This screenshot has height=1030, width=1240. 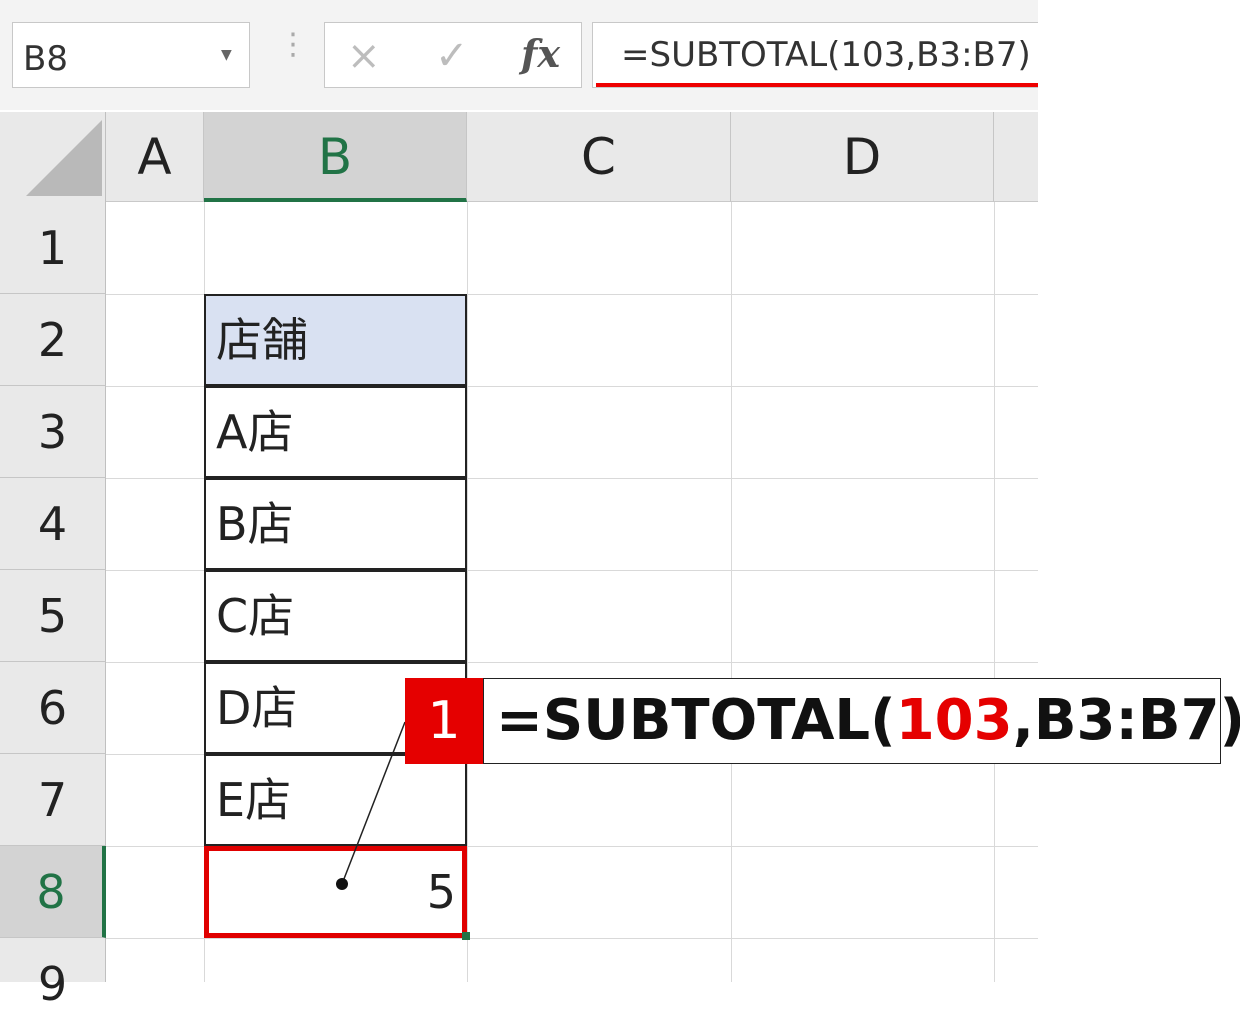 I want to click on callout-leader-line, so click(x=373, y=803).